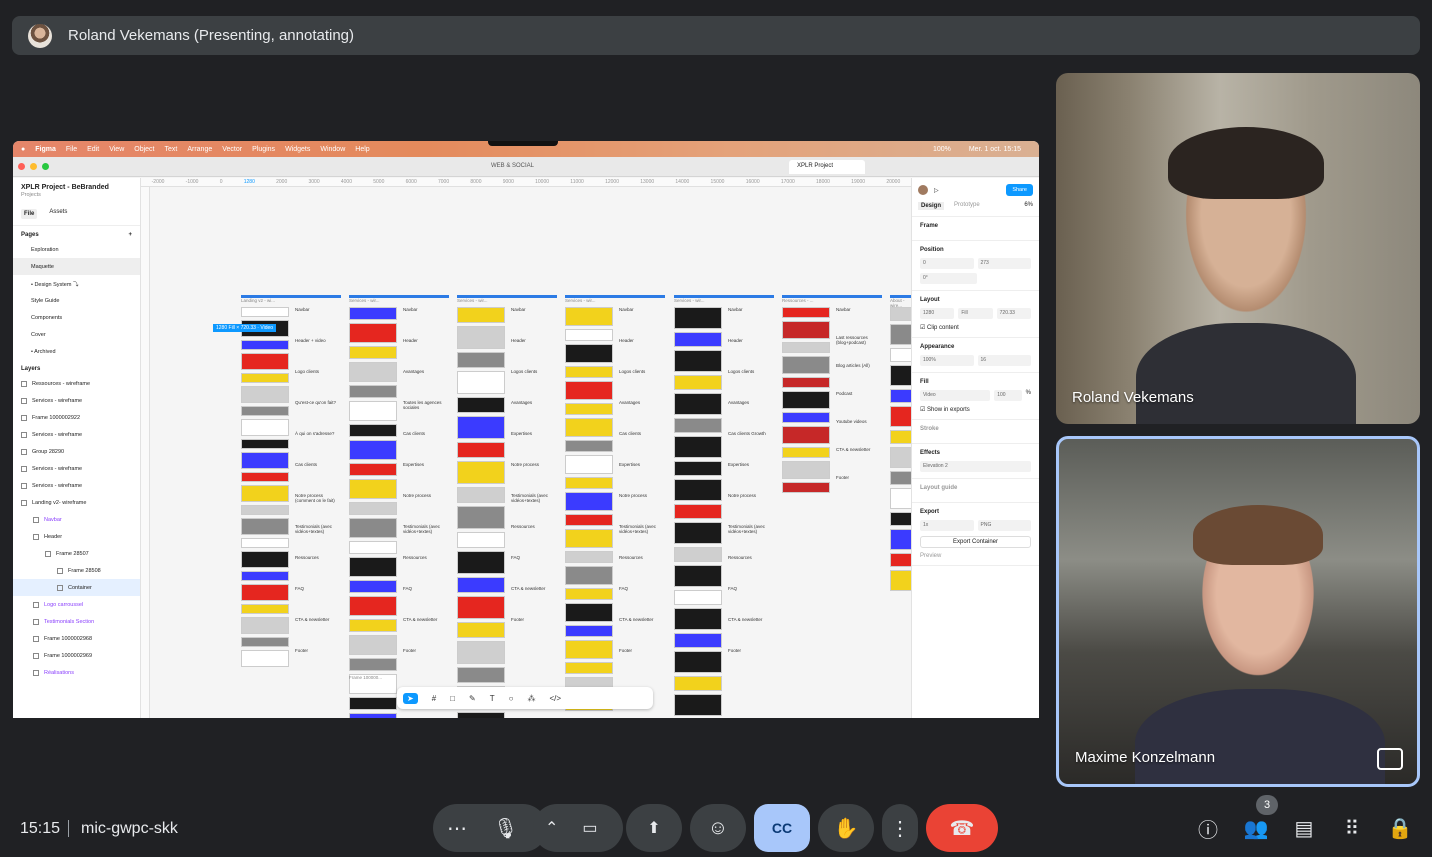 The image size is (1432, 857). Describe the element at coordinates (492, 698) in the screenshot. I see `text-tool-icon: T` at that location.